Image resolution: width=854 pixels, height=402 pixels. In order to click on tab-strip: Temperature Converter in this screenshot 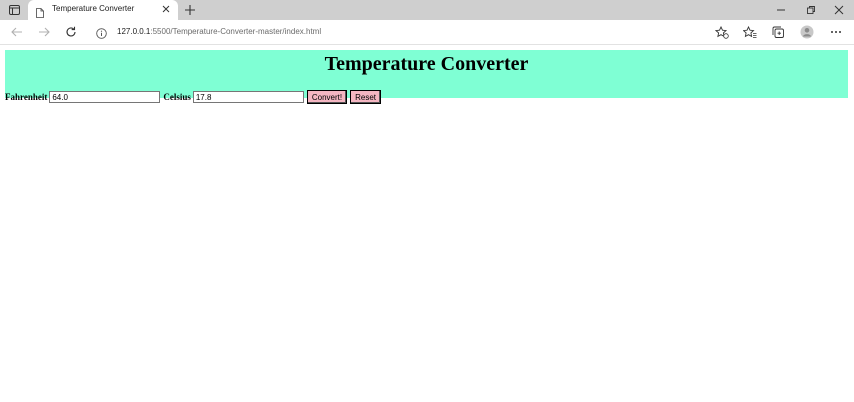, I will do `click(427, 10)`.